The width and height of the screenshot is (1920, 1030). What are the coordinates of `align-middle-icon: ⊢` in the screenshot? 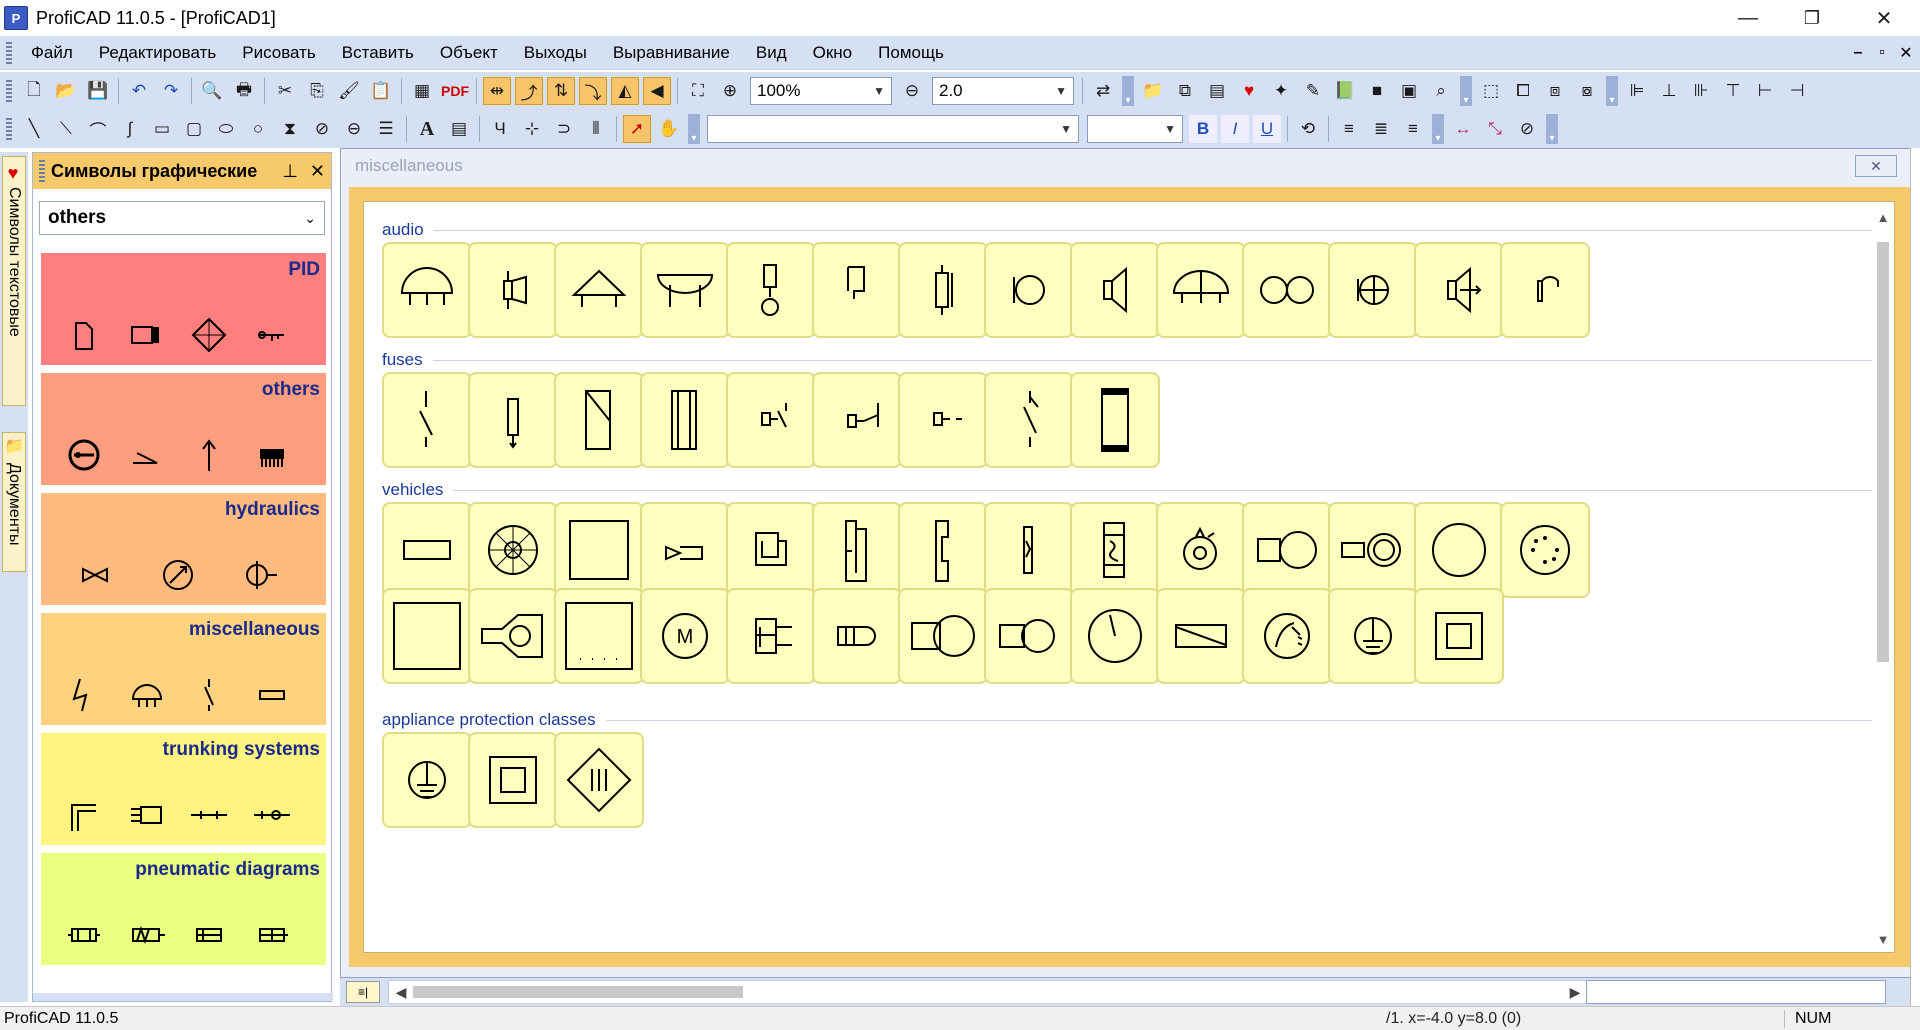 It's located at (1765, 91).